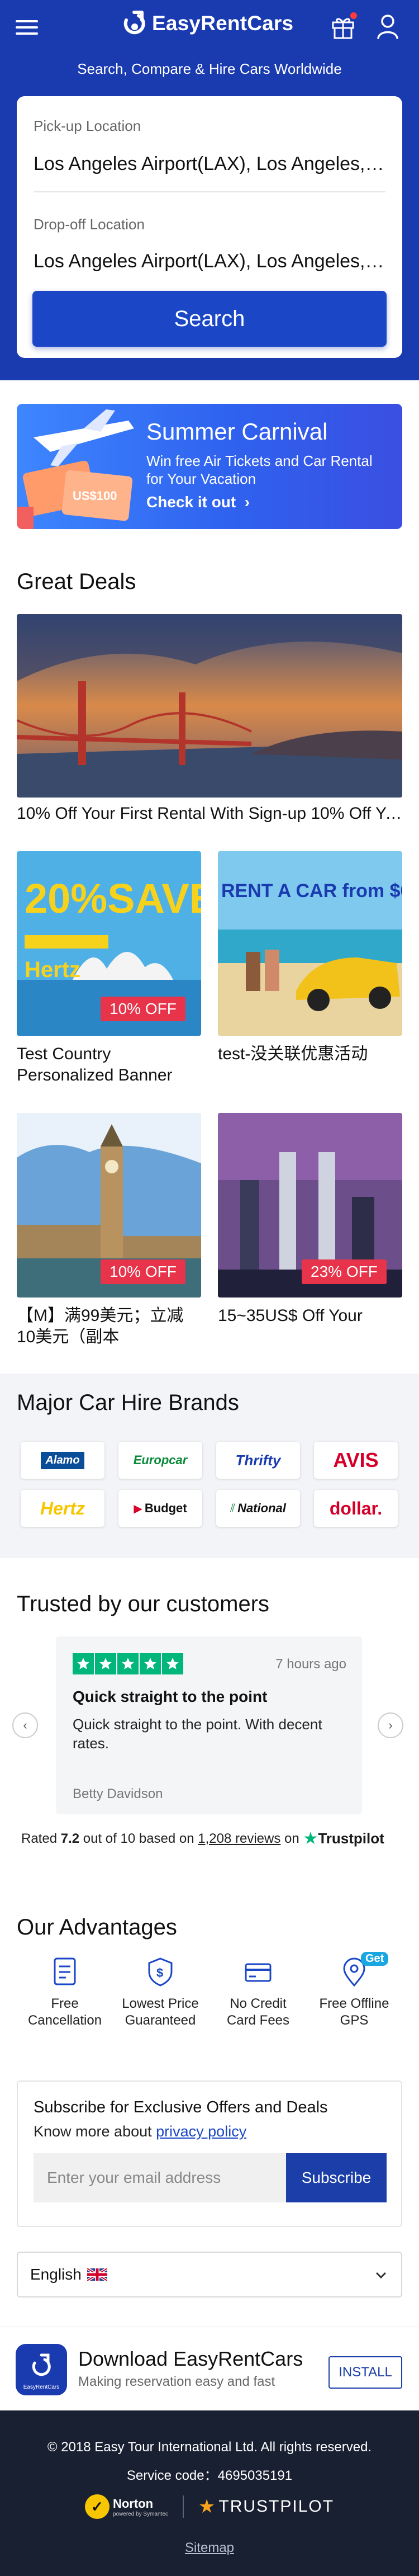 The height and width of the screenshot is (2576, 419). I want to click on brand-label: AVIS, so click(356, 1460).